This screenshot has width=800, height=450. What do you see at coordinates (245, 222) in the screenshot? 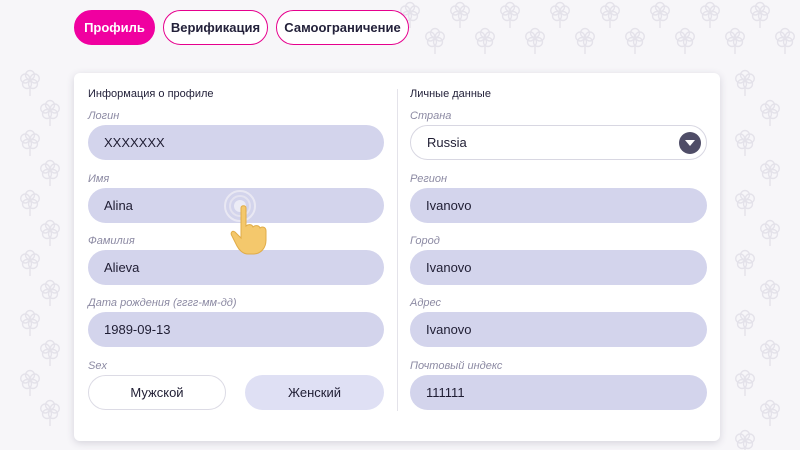
I see `tap-hand-icon` at bounding box center [245, 222].